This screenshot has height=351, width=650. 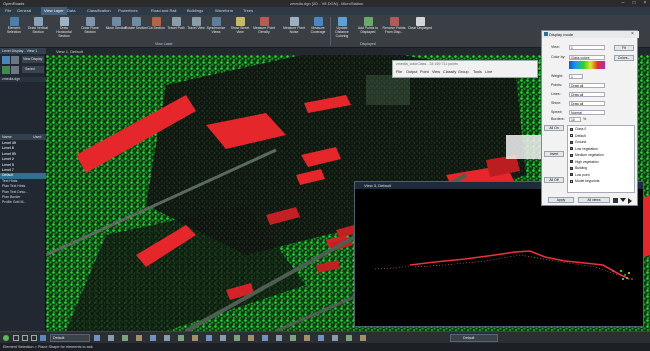 What do you see at coordinates (14, 3) in the screenshot?
I see `app-name: OpenRoads` at bounding box center [14, 3].